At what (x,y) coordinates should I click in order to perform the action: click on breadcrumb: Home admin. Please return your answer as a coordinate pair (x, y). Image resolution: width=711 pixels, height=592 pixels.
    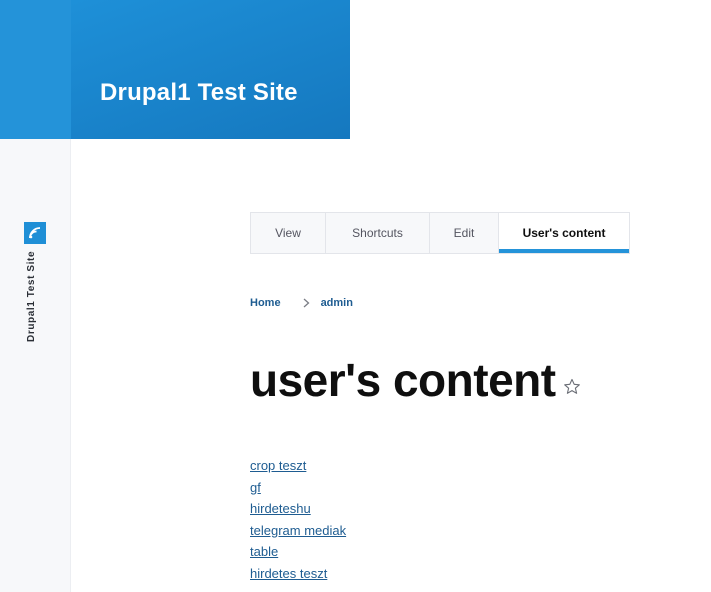
    Looking at the image, I should click on (301, 303).